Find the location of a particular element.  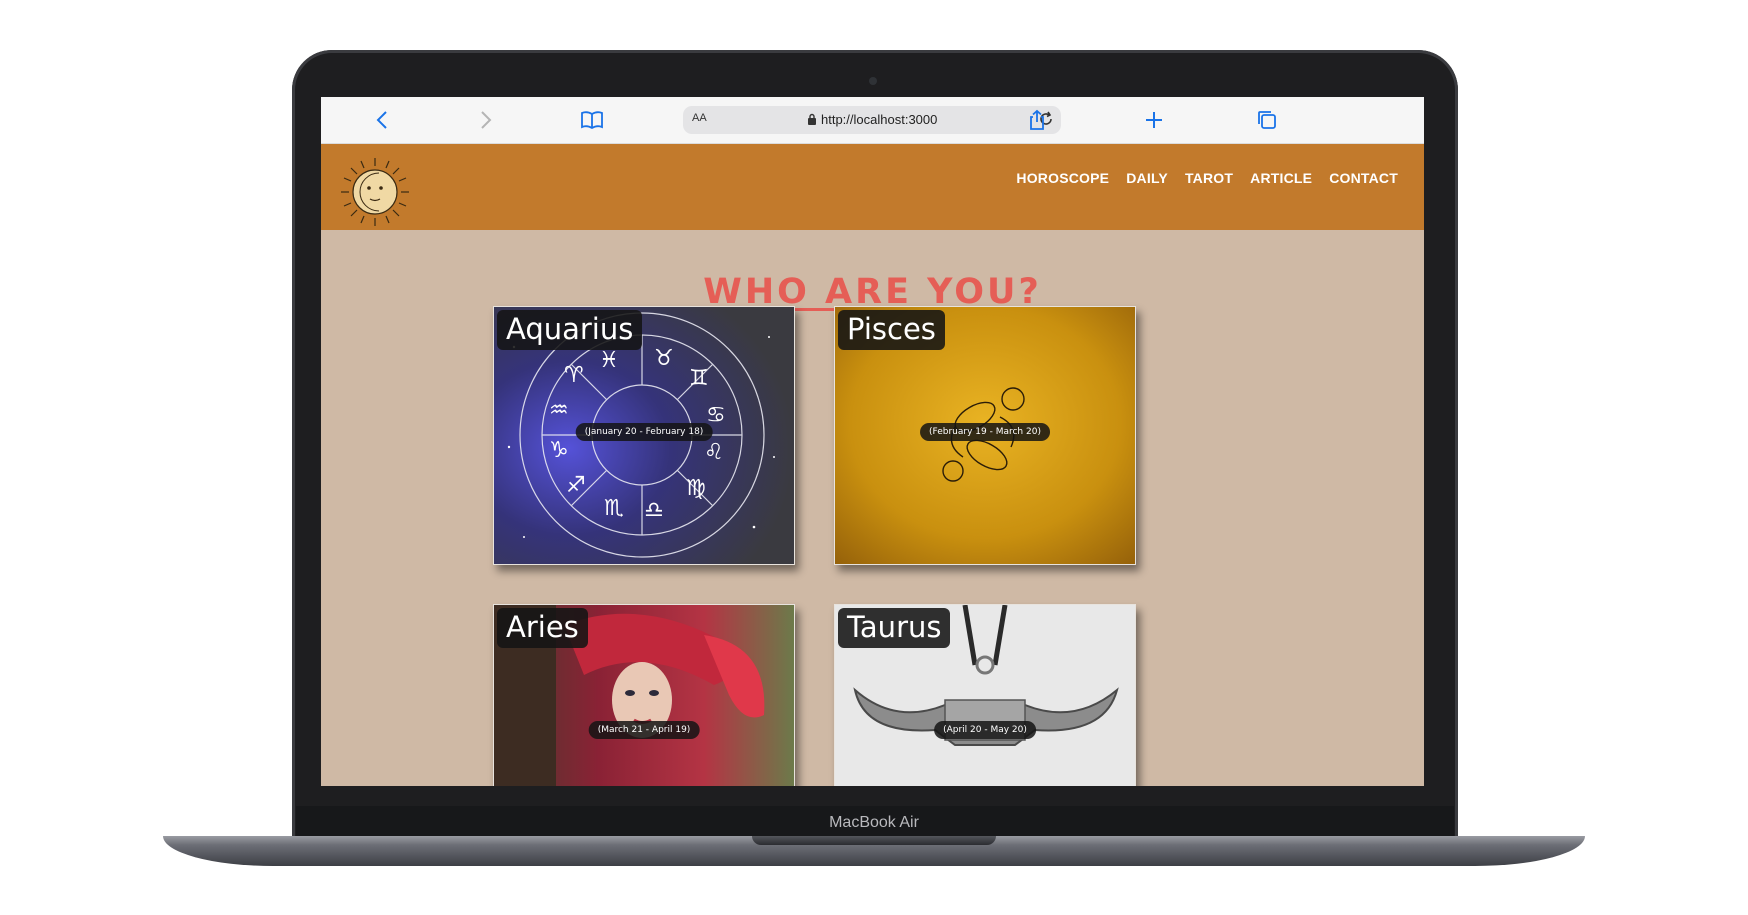

main-nav: HOROSCOPE DAILY TAROT ARTICLE CONTACT is located at coordinates (1207, 178).